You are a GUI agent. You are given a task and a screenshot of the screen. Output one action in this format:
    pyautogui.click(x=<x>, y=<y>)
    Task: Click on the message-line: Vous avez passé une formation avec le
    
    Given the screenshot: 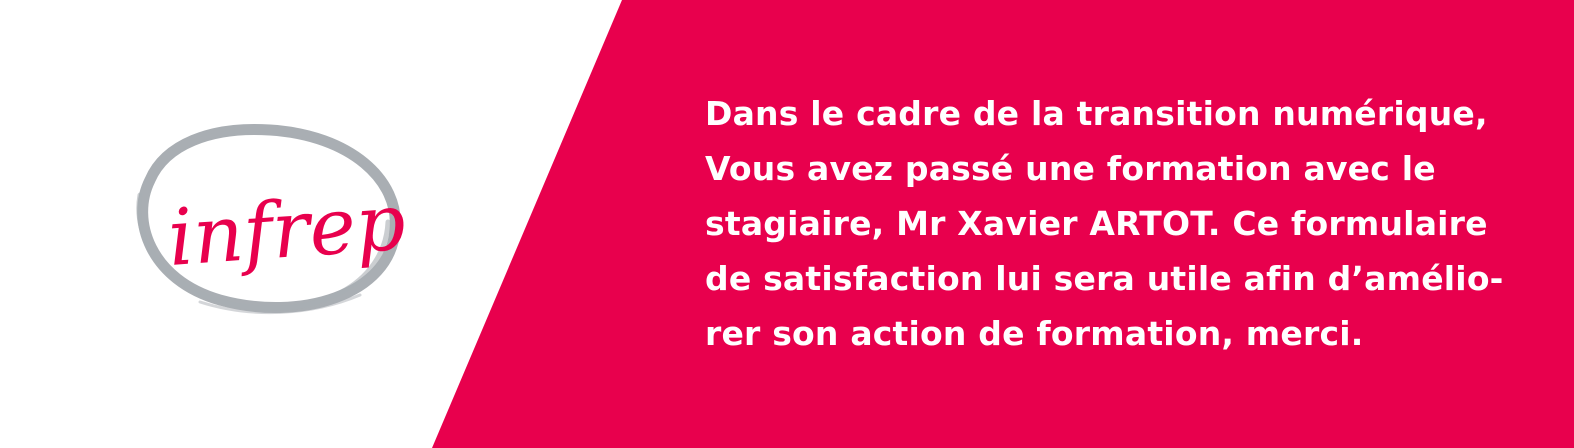 What is the action you would take?
    pyautogui.click(x=1070, y=168)
    